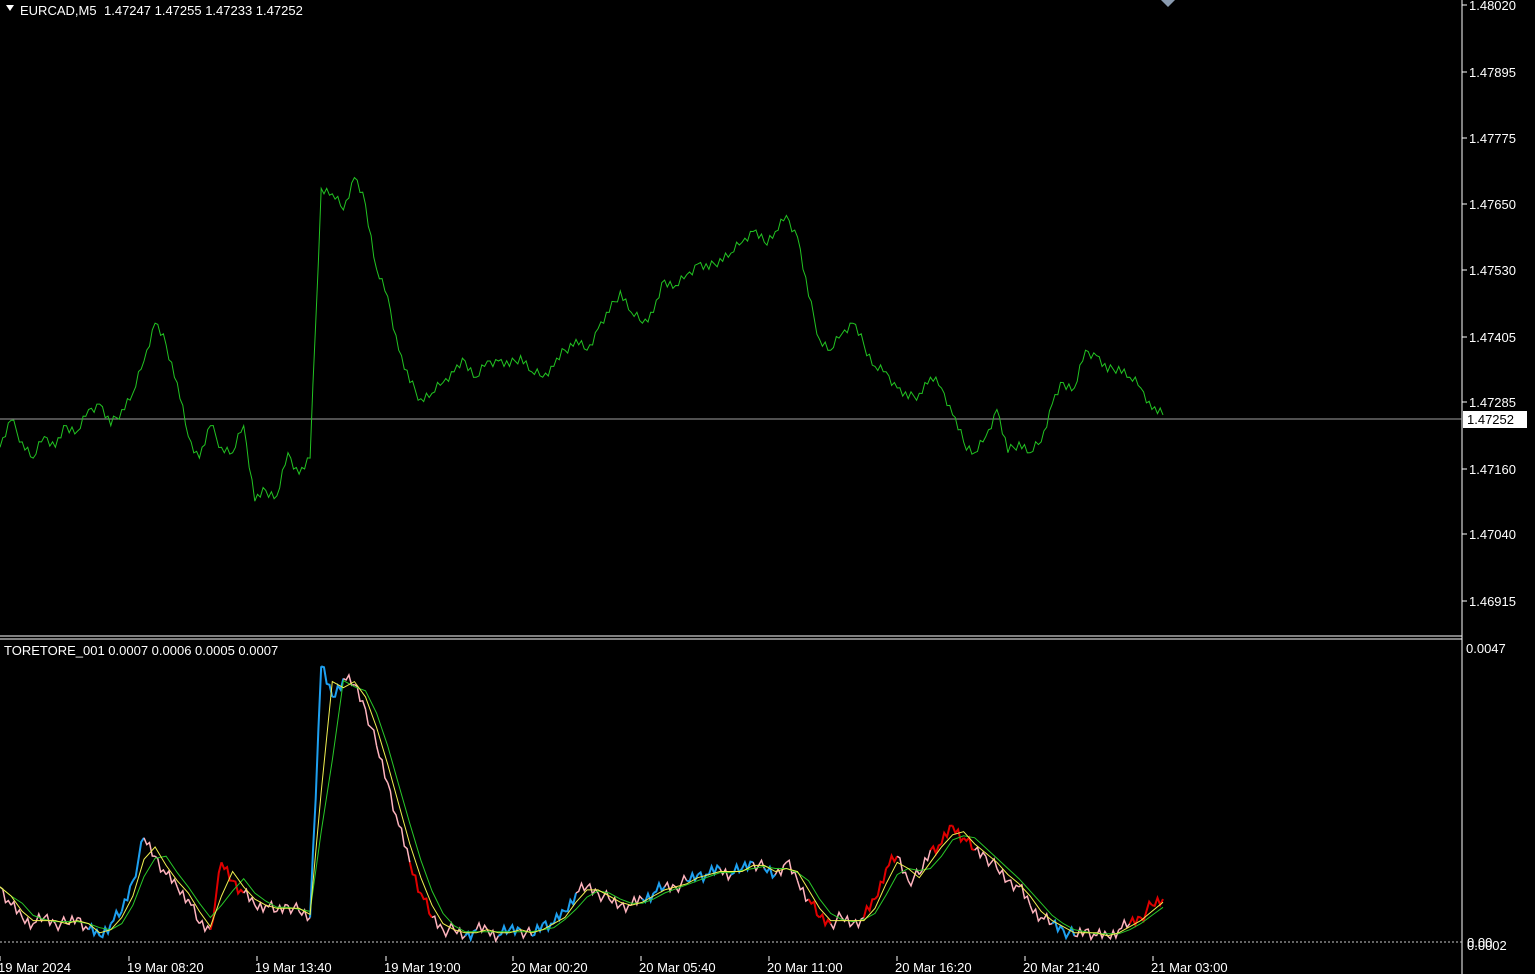  Describe the element at coordinates (1492, 469) in the screenshot. I see `price-tick-label: 1.47160` at that location.